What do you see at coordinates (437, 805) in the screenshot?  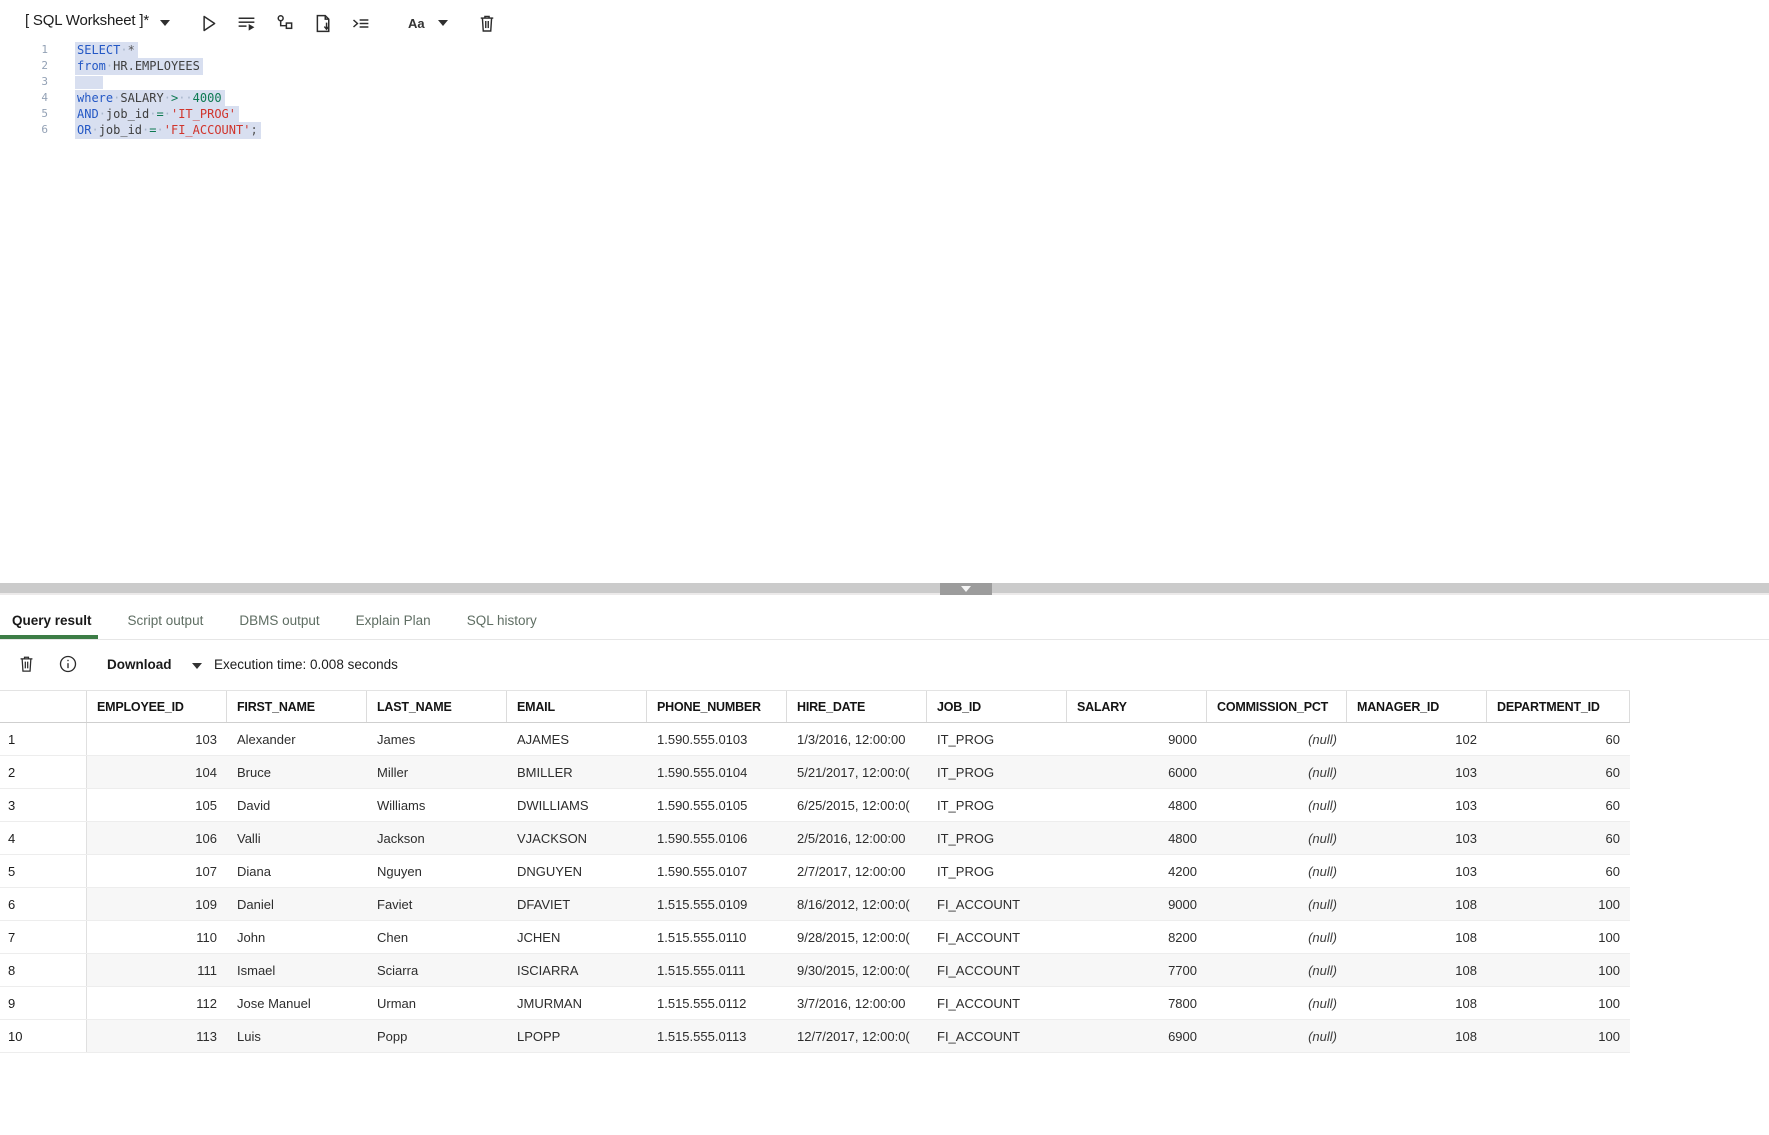 I see `cell-last_name: Williams` at bounding box center [437, 805].